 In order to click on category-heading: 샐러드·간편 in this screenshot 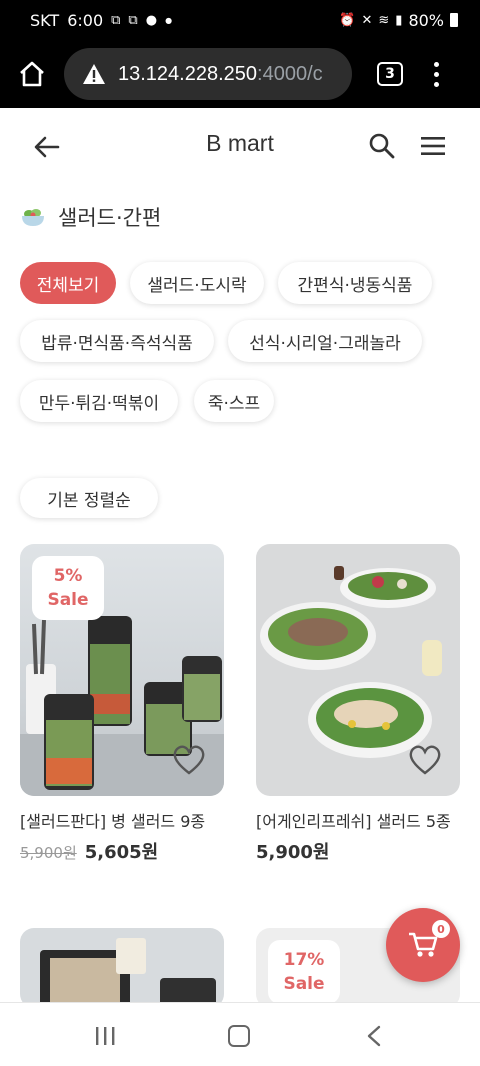, I will do `click(90, 217)`.